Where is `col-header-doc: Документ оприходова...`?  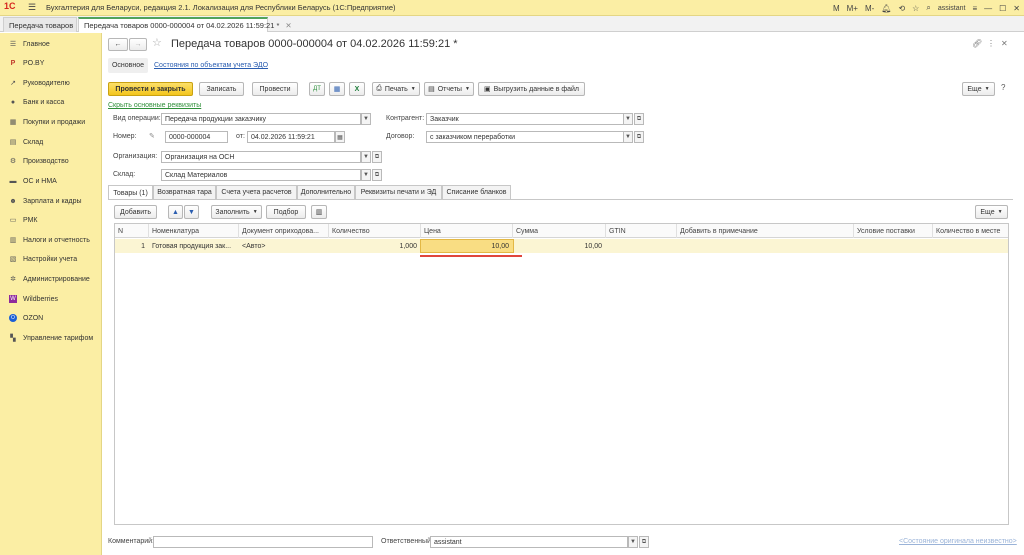
col-header-doc: Документ оприходова... is located at coordinates (284, 231).